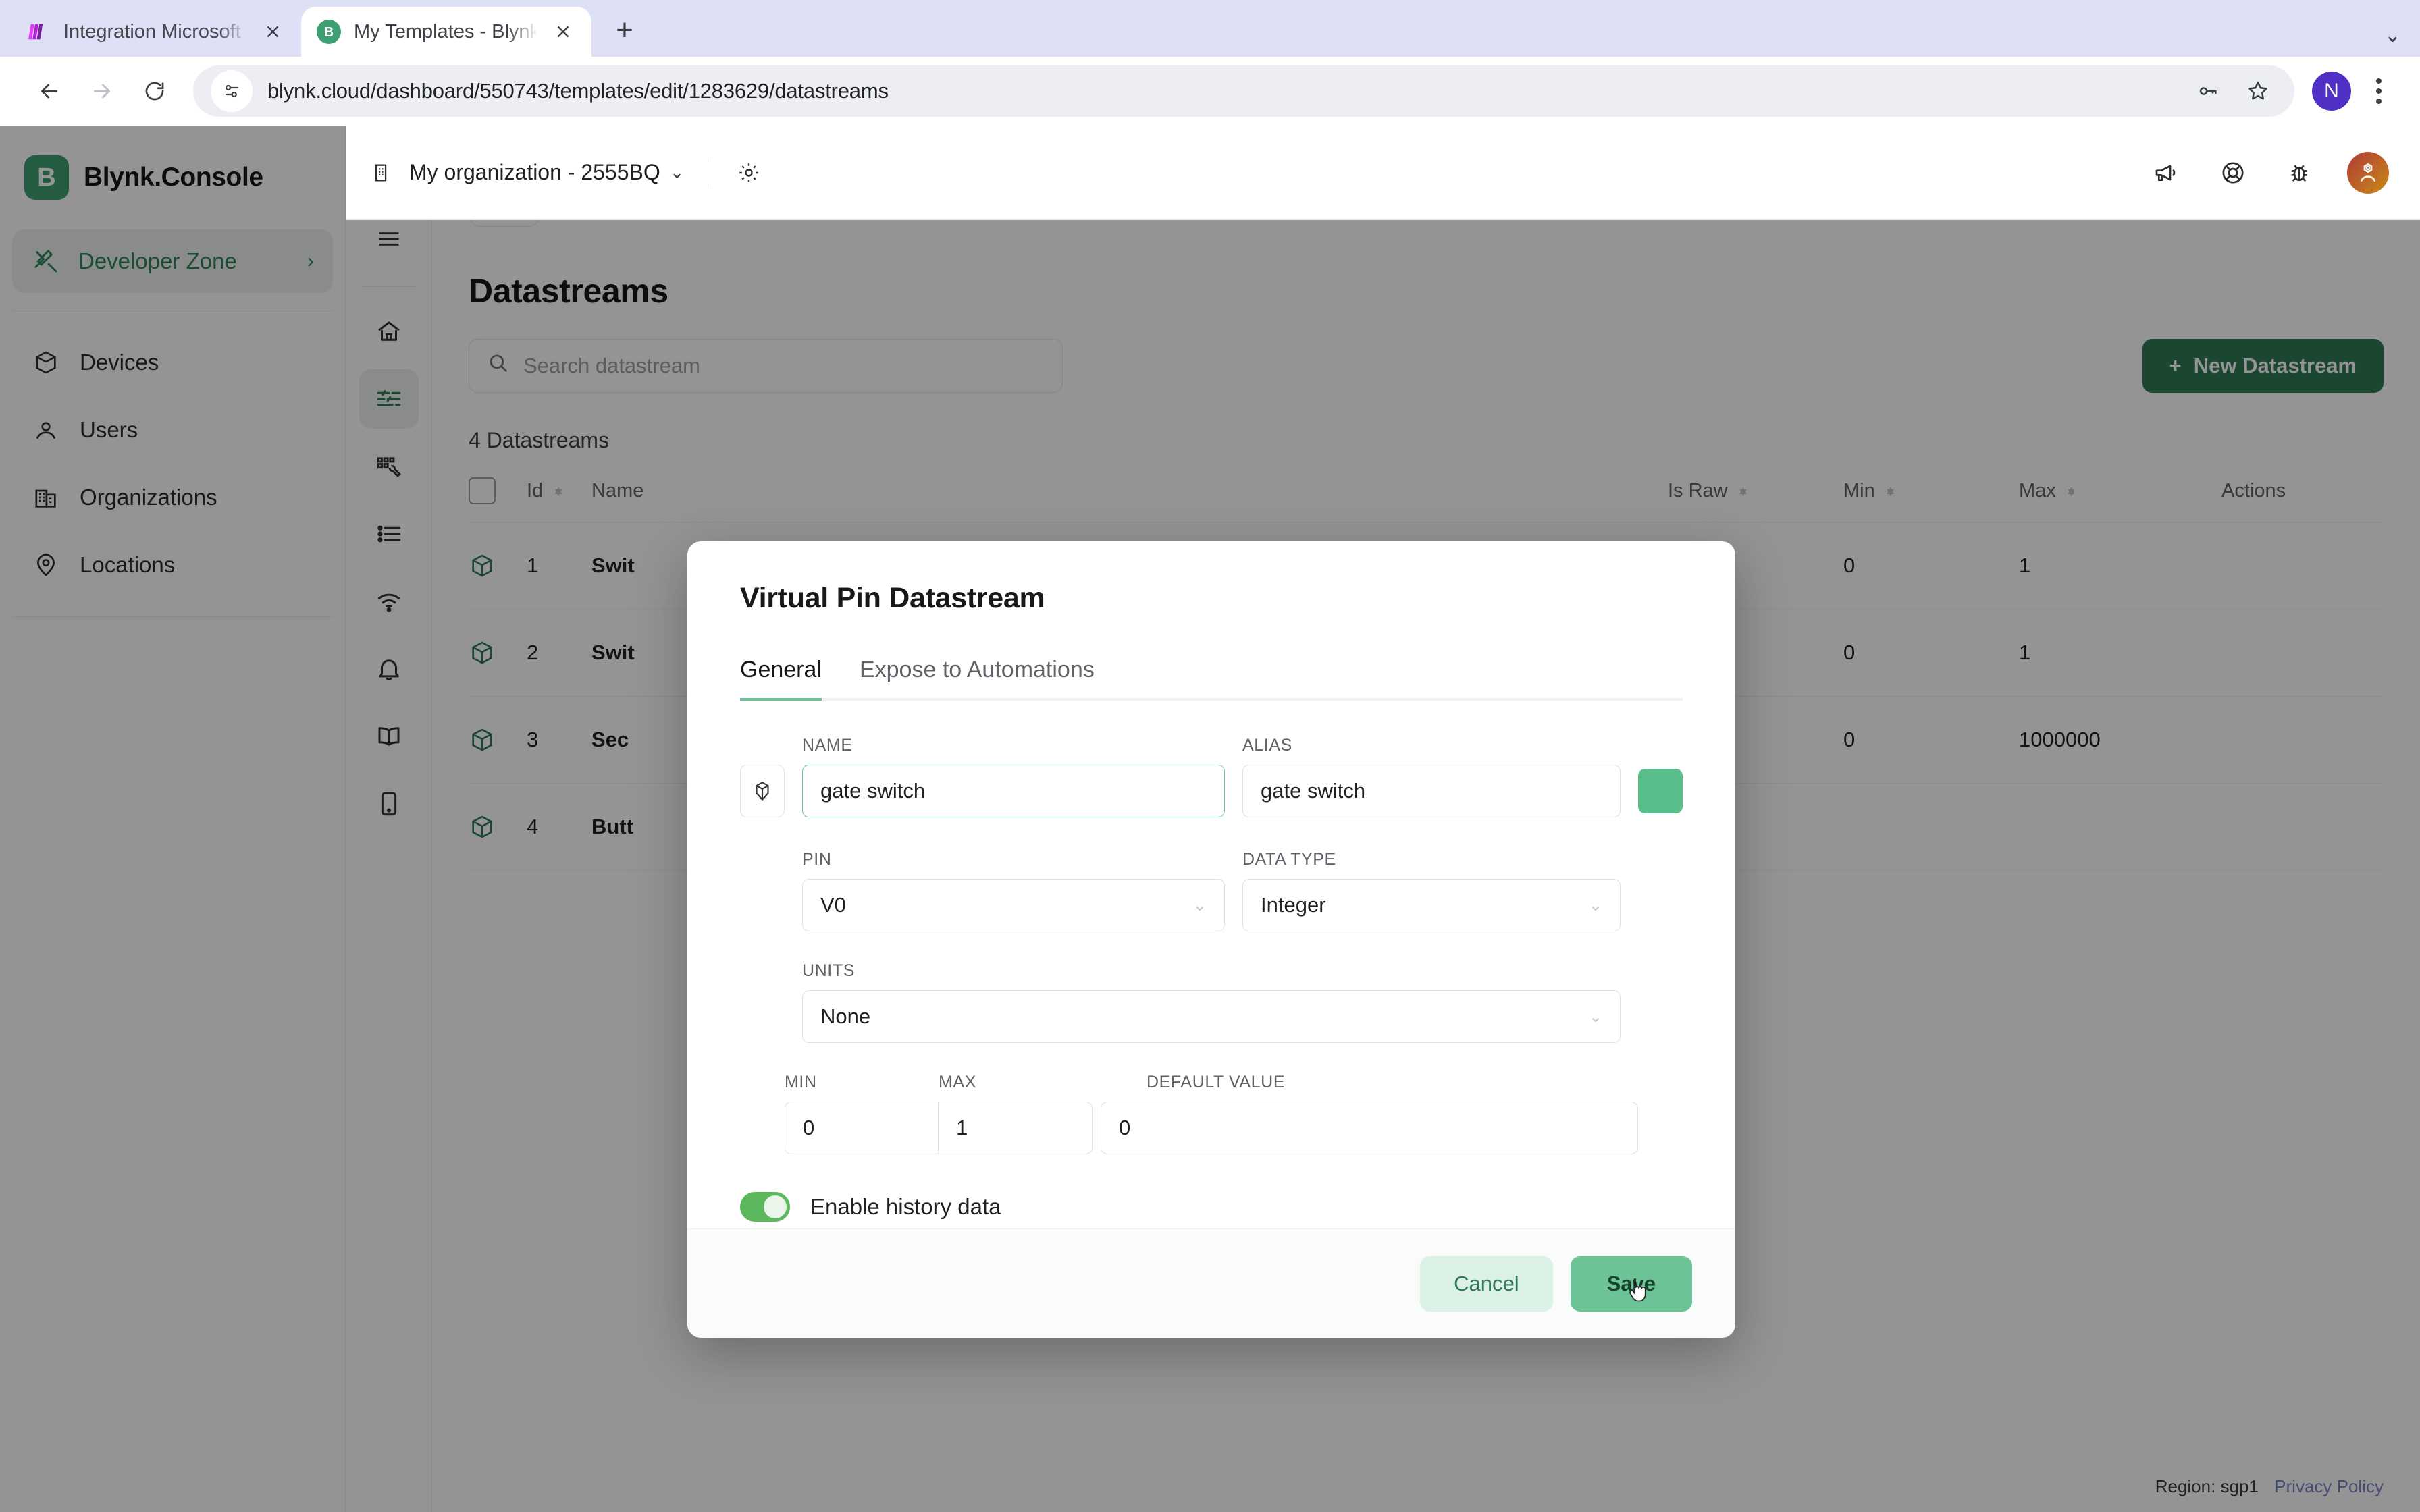 Image resolution: width=2420 pixels, height=1512 pixels. Describe the element at coordinates (2233, 91) in the screenshot. I see `omnibar-actions` at that location.